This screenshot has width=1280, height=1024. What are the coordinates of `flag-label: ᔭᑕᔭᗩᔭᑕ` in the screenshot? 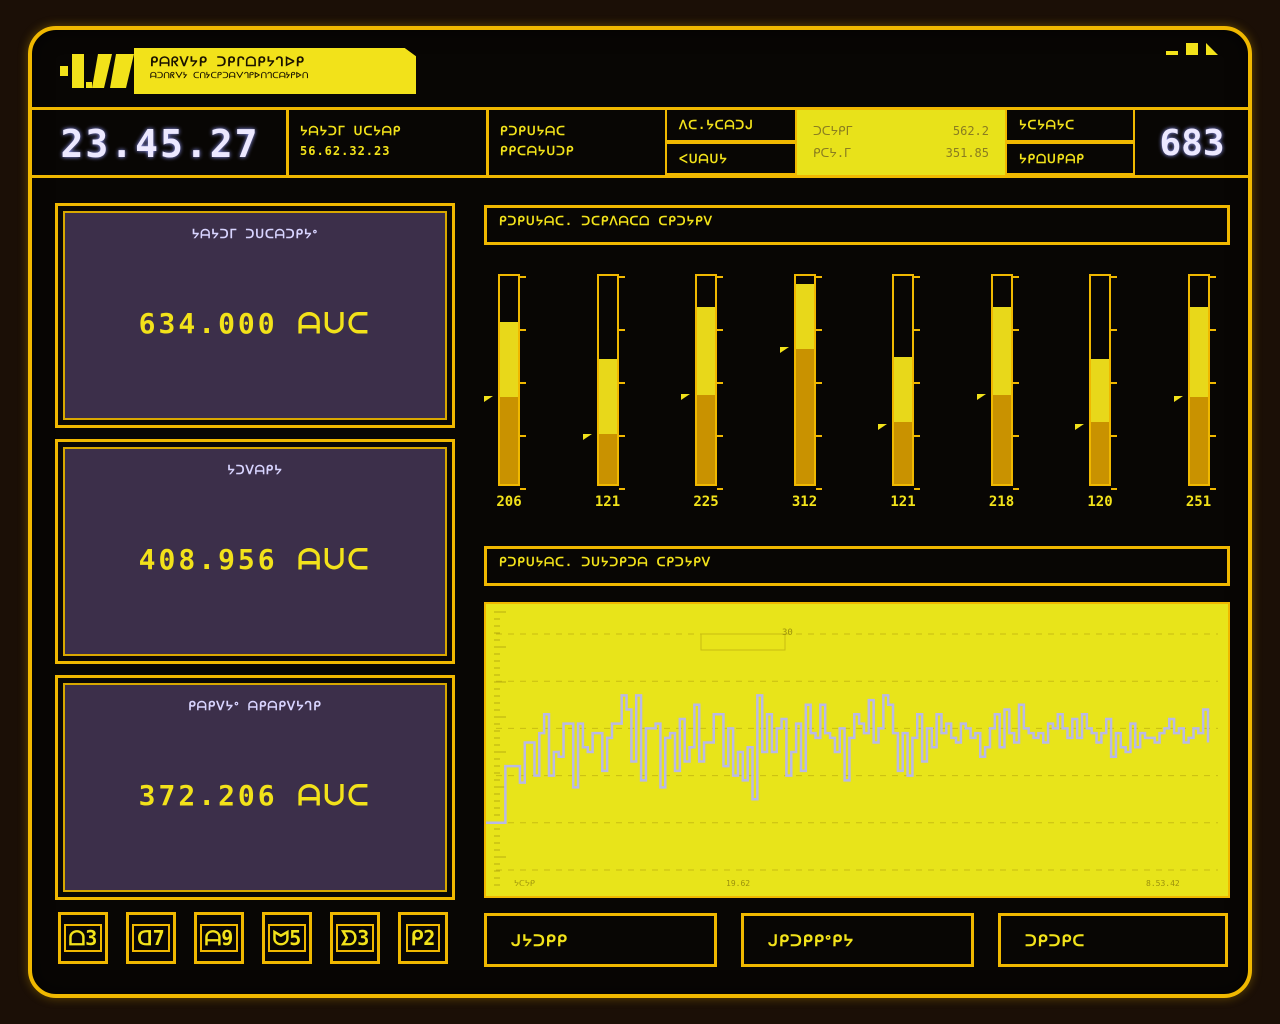 It's located at (1047, 125).